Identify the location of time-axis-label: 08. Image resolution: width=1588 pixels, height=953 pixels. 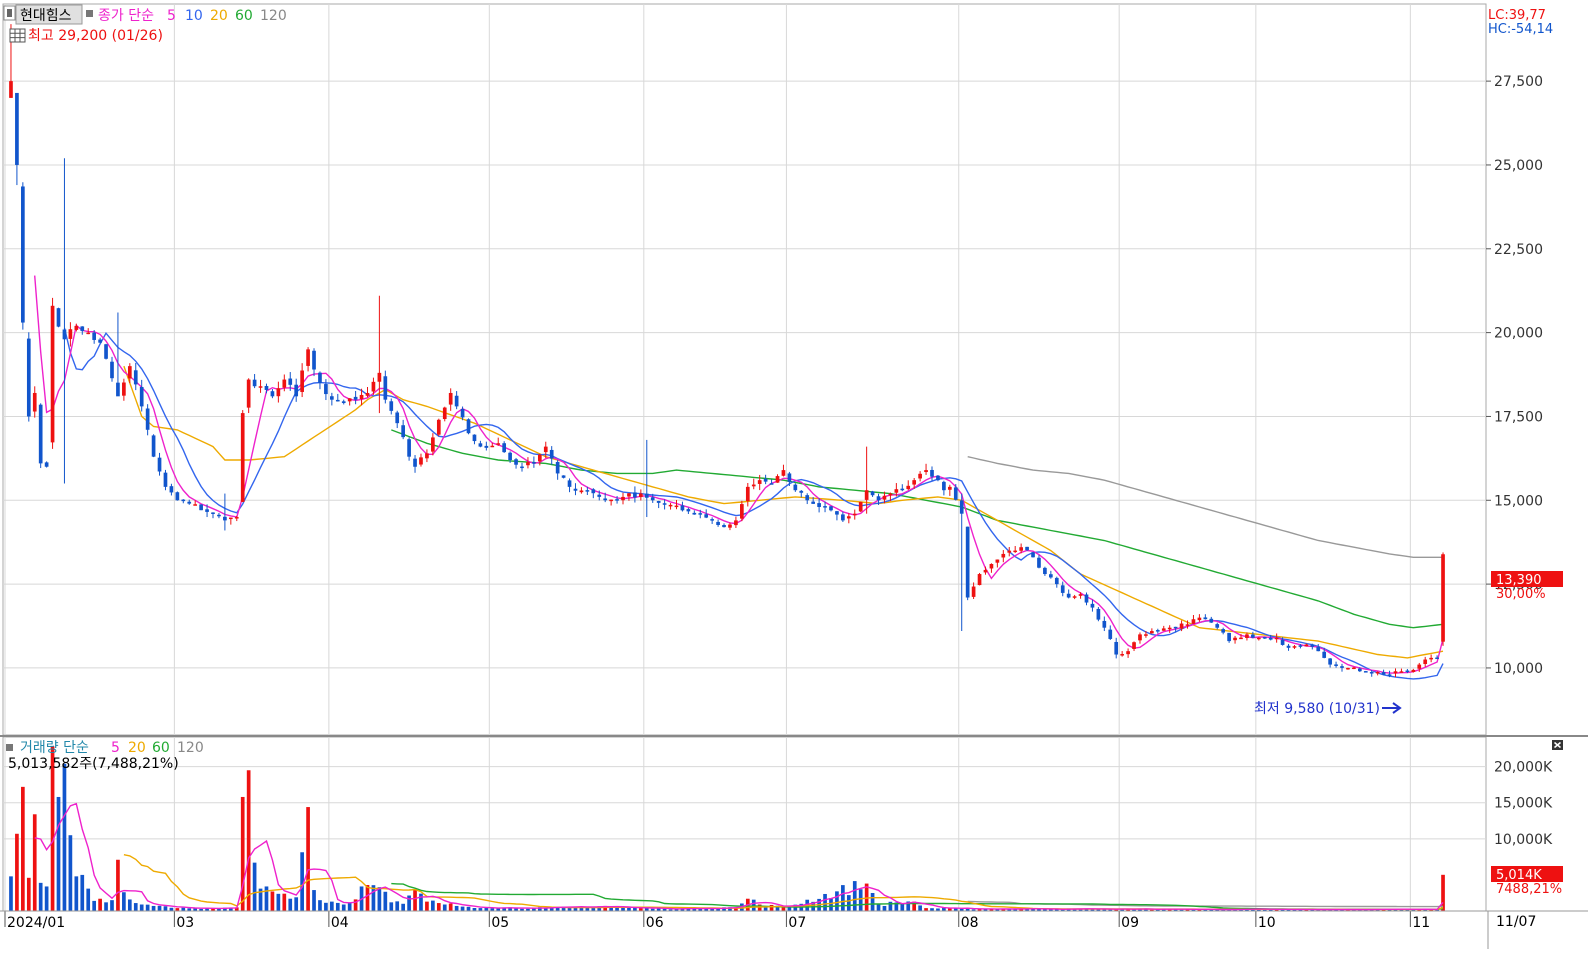
(970, 923).